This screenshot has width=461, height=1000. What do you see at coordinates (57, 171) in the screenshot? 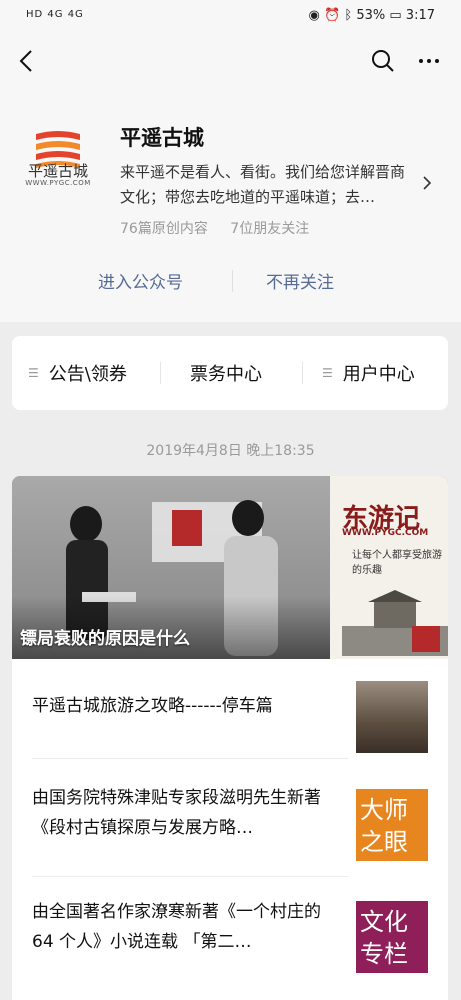
I see `logo-text: 平遥古城` at bounding box center [57, 171].